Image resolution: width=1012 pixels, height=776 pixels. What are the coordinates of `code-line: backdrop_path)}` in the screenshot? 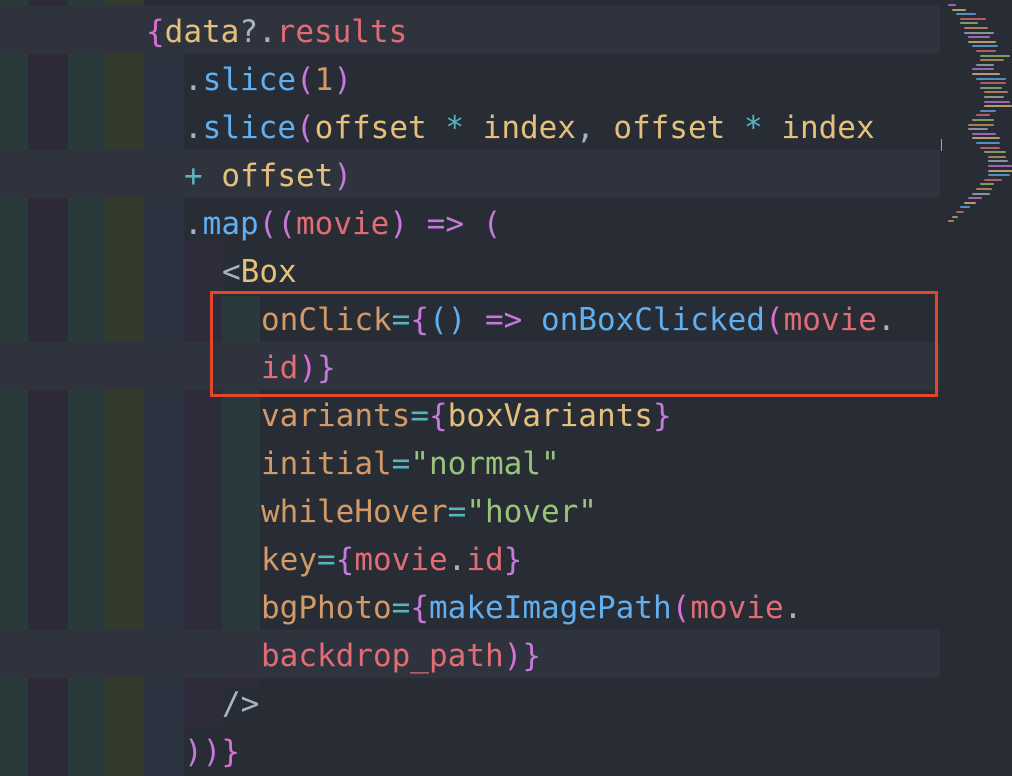 It's located at (401, 656).